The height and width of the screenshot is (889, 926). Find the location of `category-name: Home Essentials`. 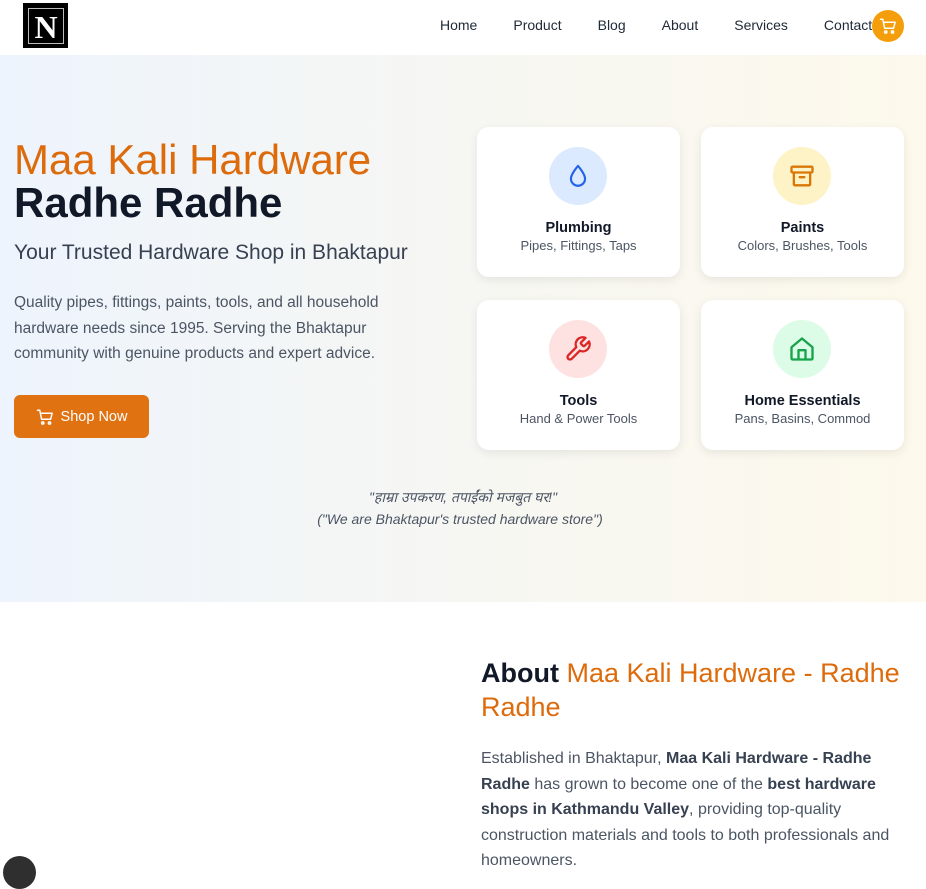

category-name: Home Essentials is located at coordinates (802, 401).